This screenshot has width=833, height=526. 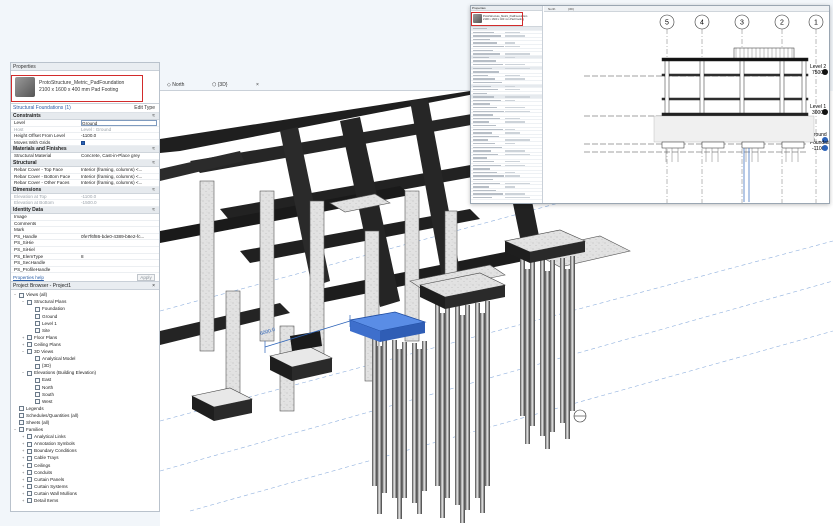 What do you see at coordinates (580, 416) in the screenshot?
I see `grid-head-marker` at bounding box center [580, 416].